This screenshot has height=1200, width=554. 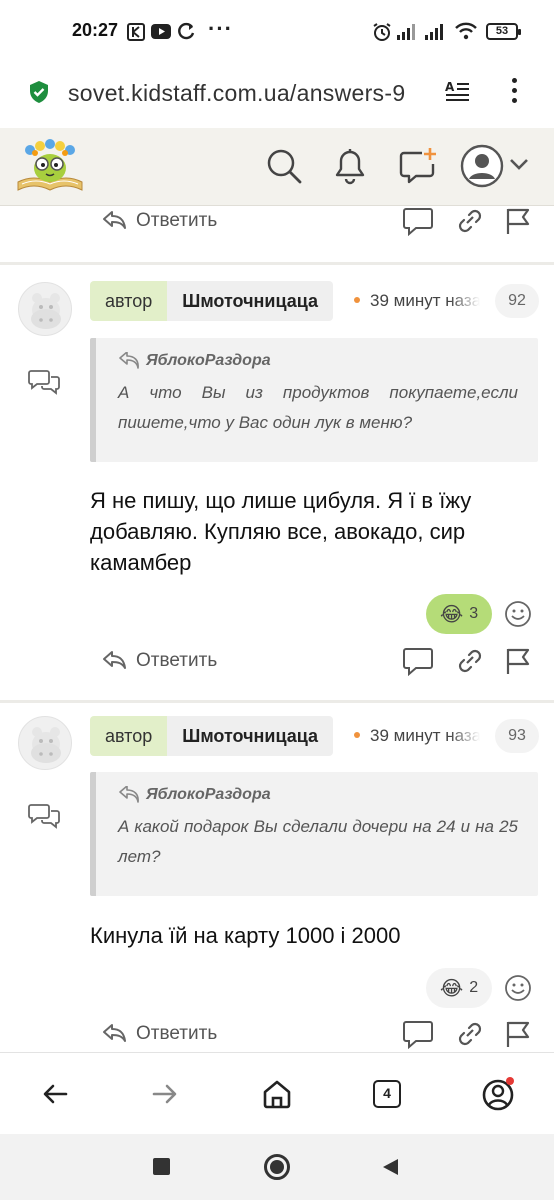 I want to click on browser-menu-icon, so click(x=514, y=93).